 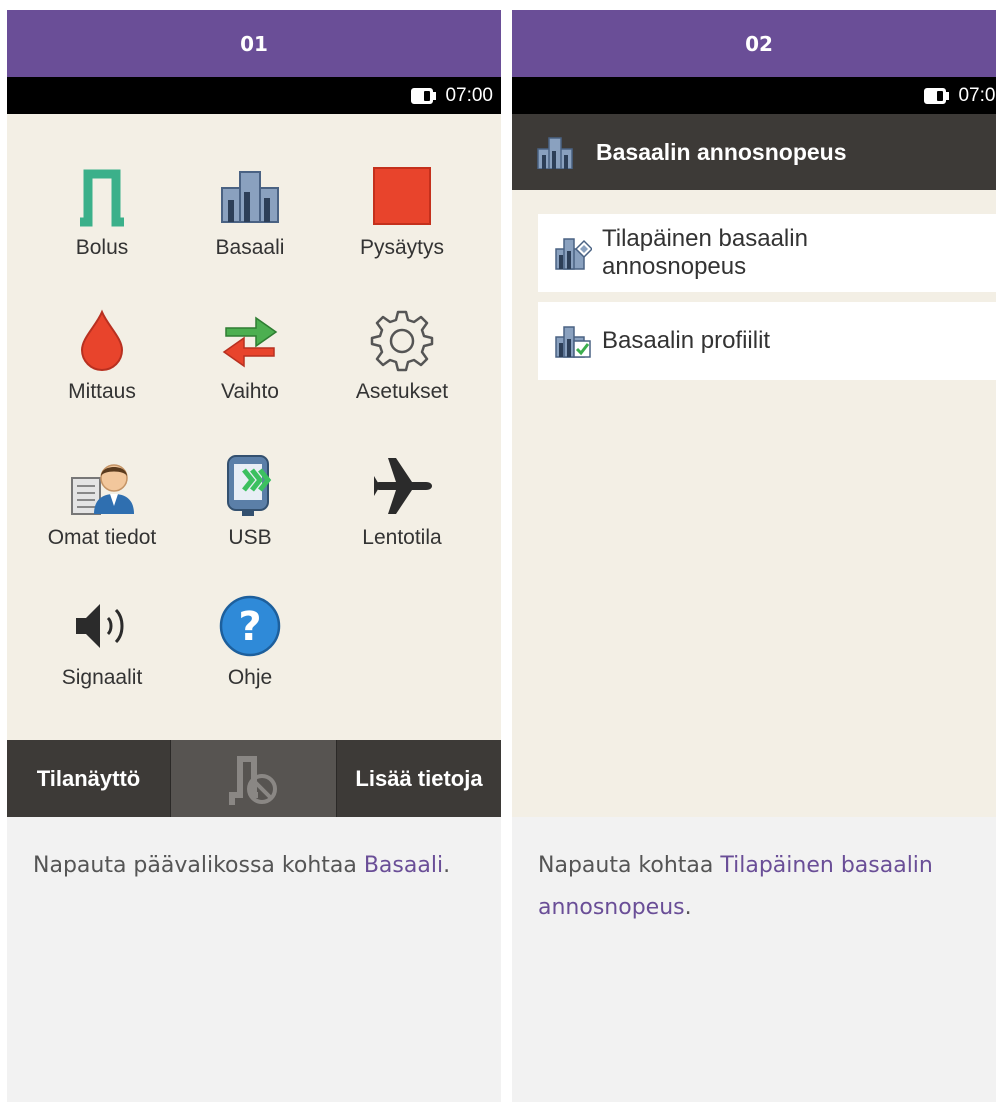 I want to click on instruction-text: Napauta päävalikossa kohtaa, so click(x=198, y=865).